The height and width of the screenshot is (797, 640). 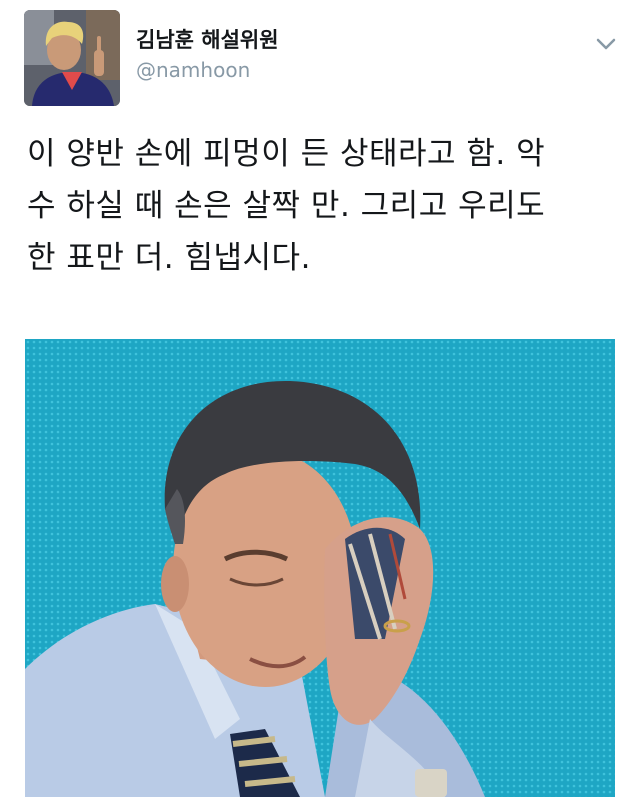 I want to click on chevron-down-icon, so click(x=606, y=44).